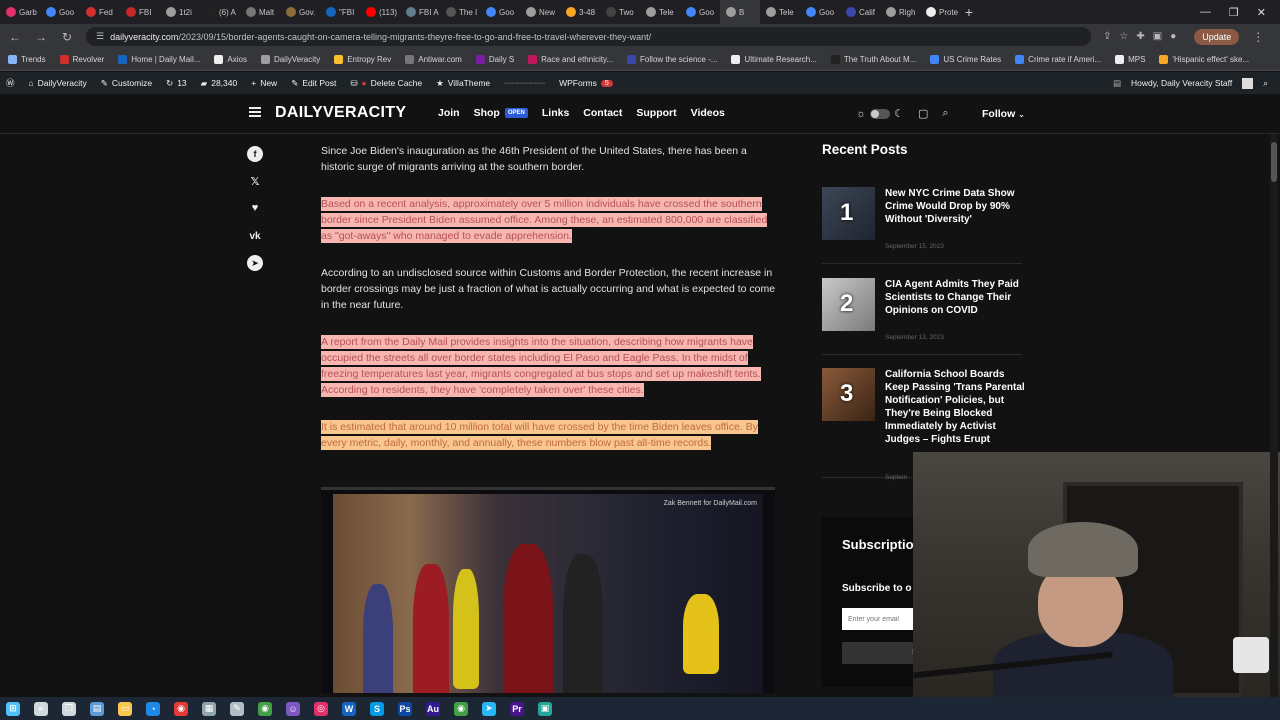 This screenshot has width=1280, height=720. Describe the element at coordinates (555, 113) in the screenshot. I see `nav-links: Links` at that location.